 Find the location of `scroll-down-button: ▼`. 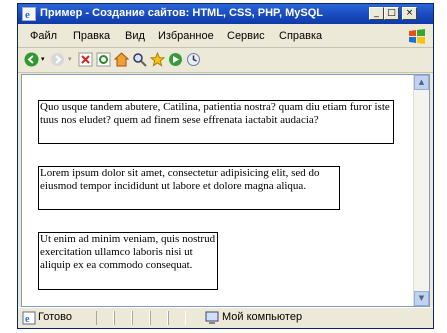

scroll-down-button: ▼ is located at coordinates (421, 298).